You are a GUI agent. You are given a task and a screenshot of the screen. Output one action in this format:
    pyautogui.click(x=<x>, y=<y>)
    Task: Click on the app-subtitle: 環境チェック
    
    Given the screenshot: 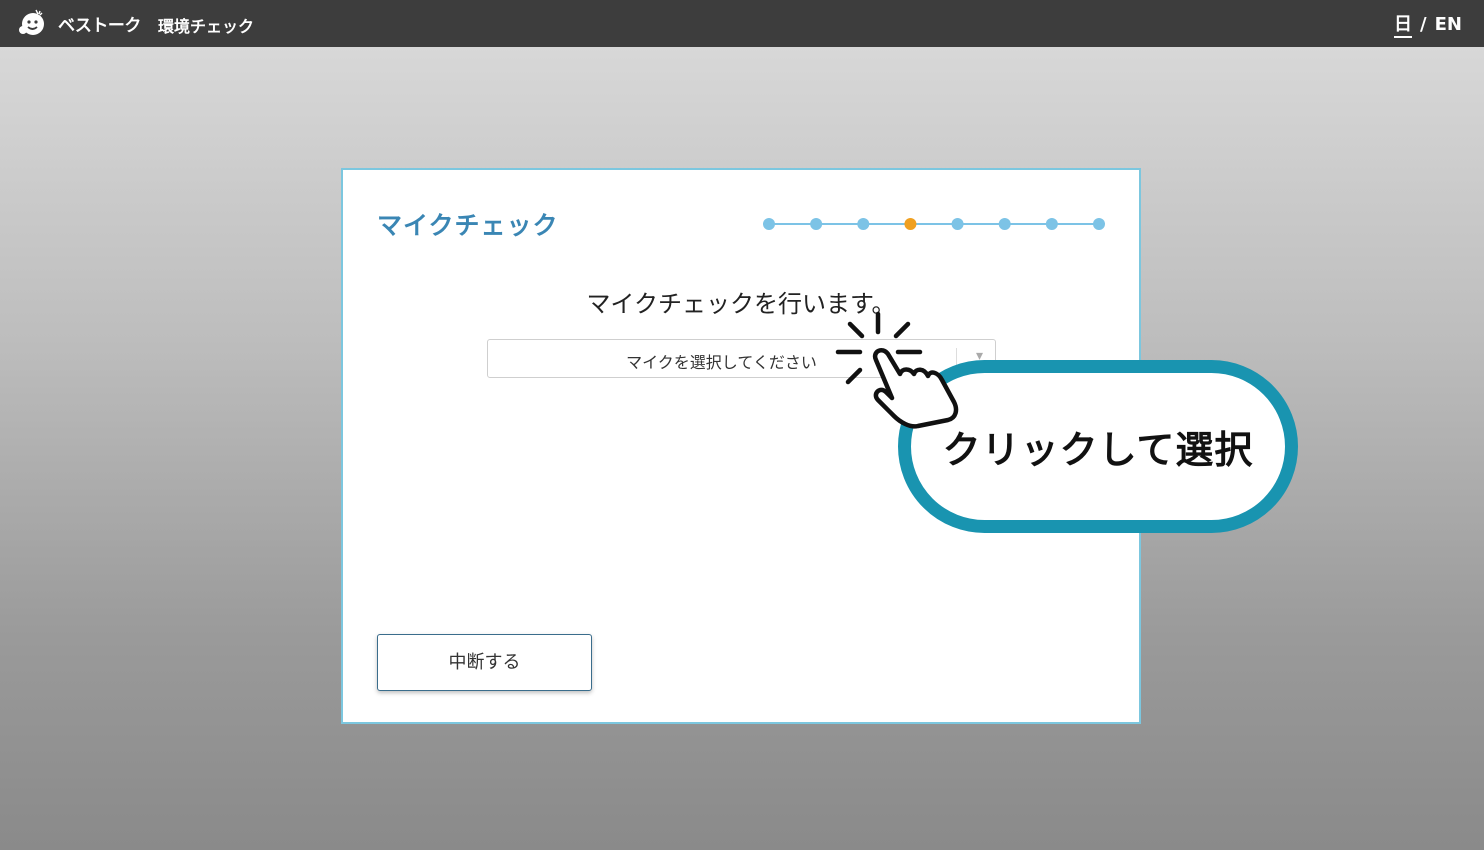 What is the action you would take?
    pyautogui.click(x=206, y=26)
    